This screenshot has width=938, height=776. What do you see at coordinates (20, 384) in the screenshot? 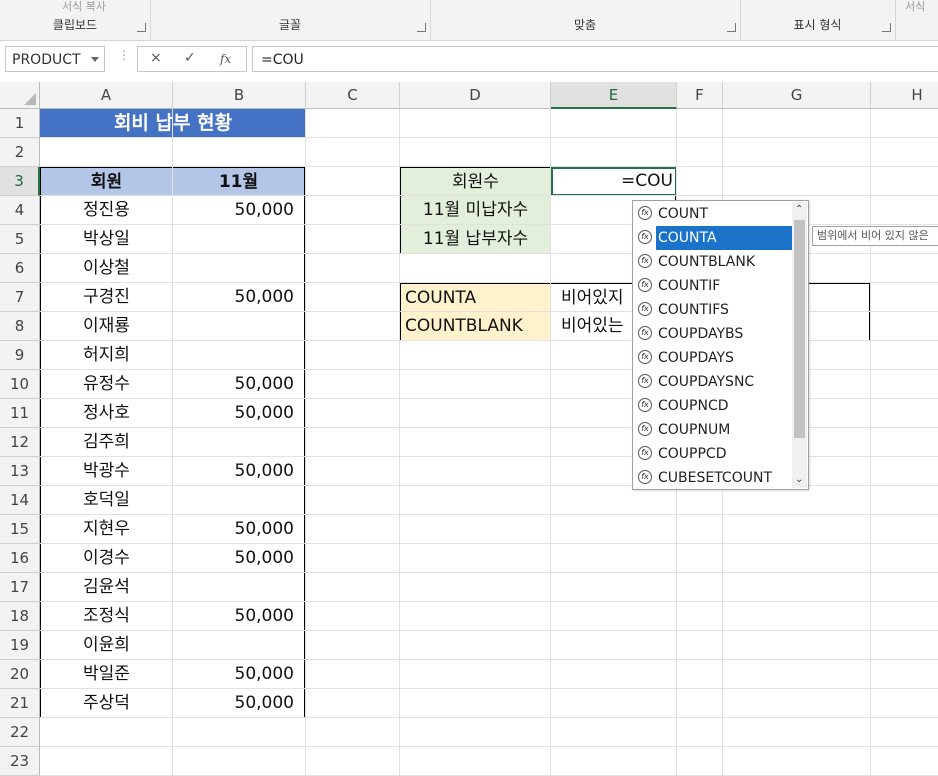
I see `row-header-10: 10` at bounding box center [20, 384].